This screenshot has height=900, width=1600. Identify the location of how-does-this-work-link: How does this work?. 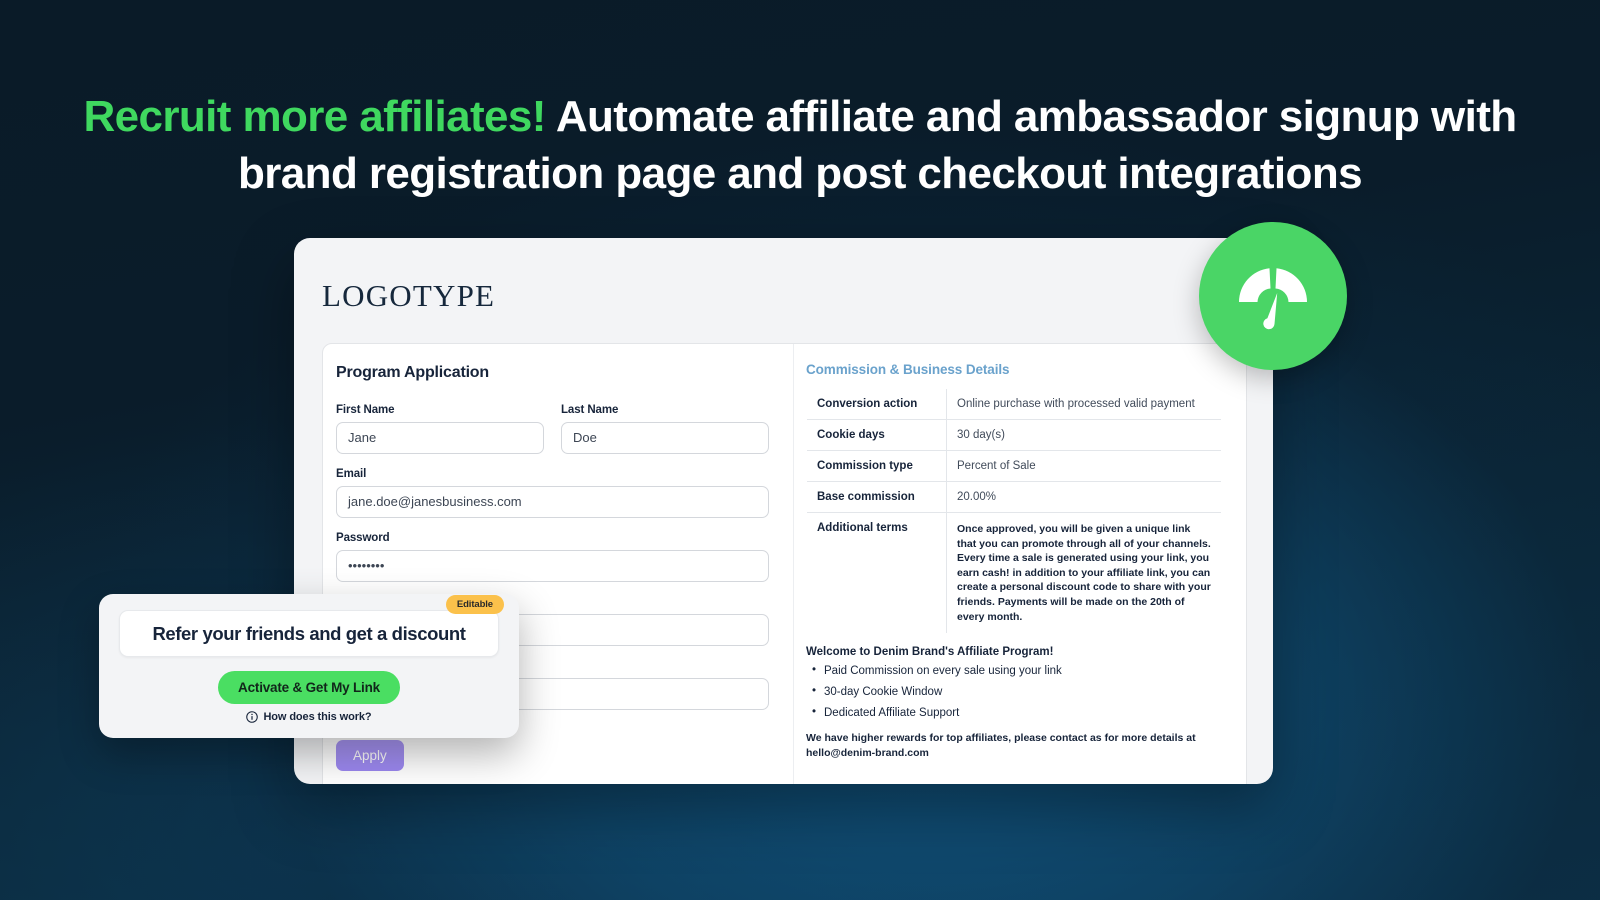
(309, 717).